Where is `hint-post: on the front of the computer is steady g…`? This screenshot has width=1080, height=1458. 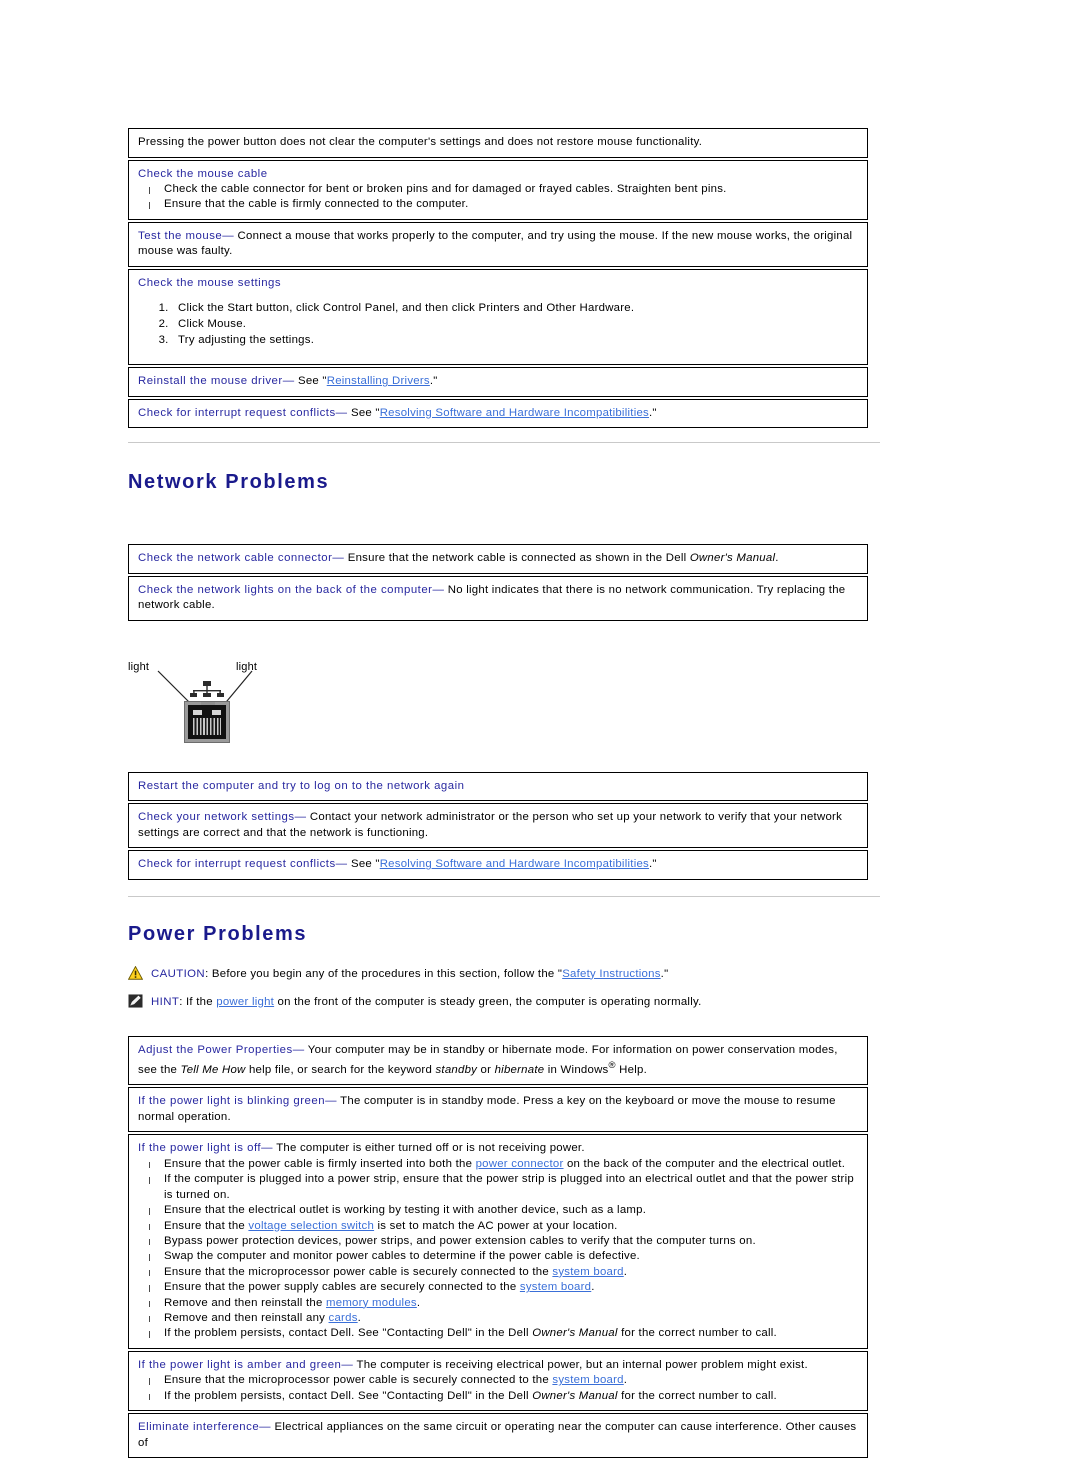
hint-post: on the front of the computer is steady g… is located at coordinates (488, 1001).